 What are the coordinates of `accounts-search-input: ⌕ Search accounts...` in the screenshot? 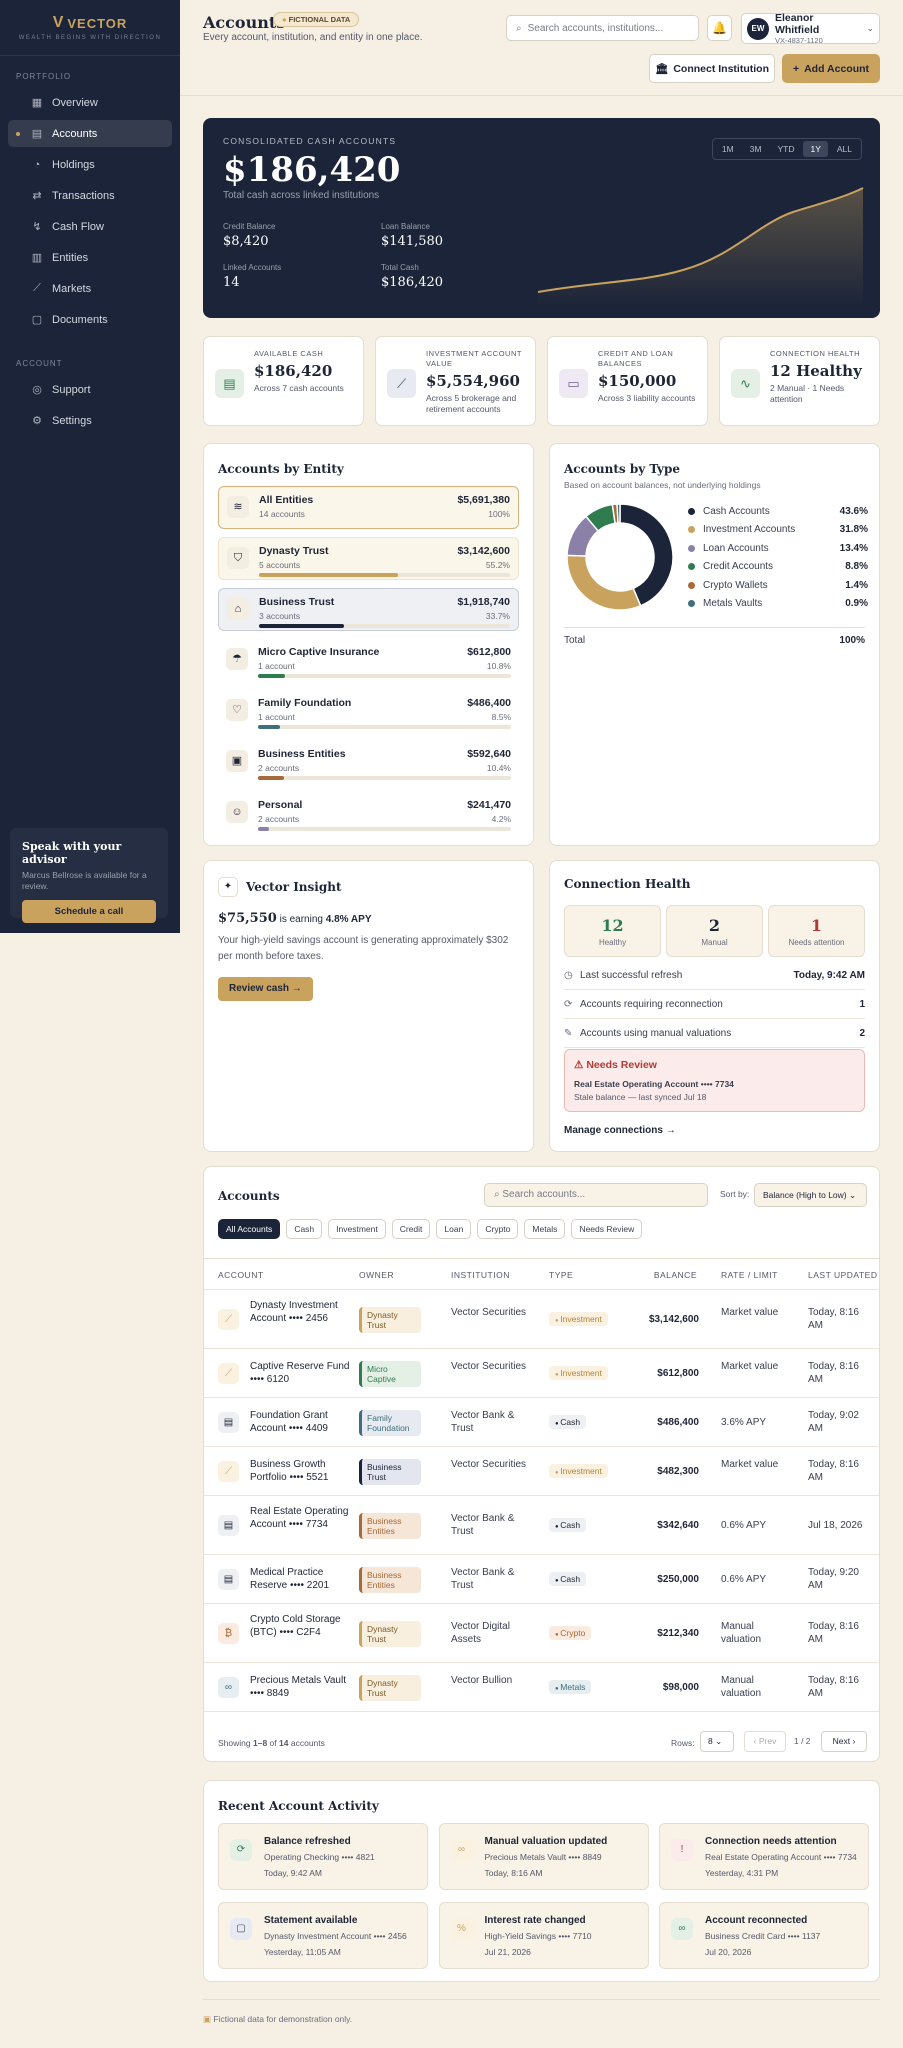 It's located at (596, 1195).